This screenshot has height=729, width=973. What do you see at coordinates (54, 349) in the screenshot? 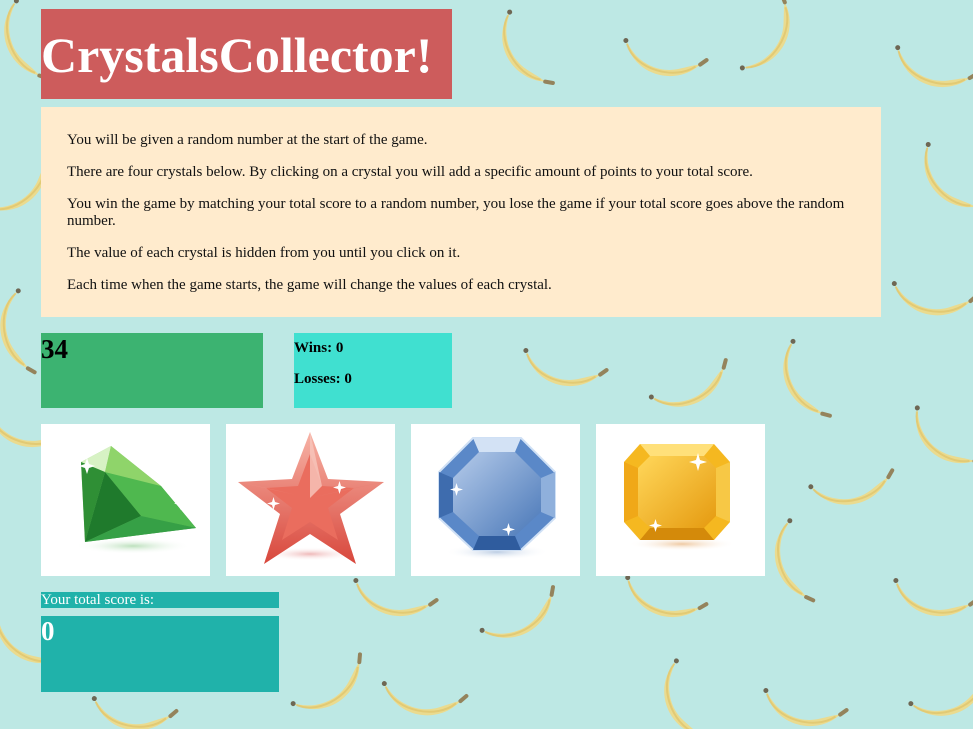
I see `target-number: 34` at bounding box center [54, 349].